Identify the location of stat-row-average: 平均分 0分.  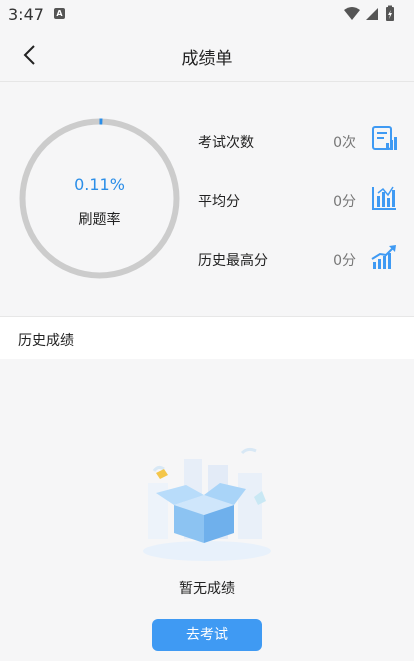
(300, 200).